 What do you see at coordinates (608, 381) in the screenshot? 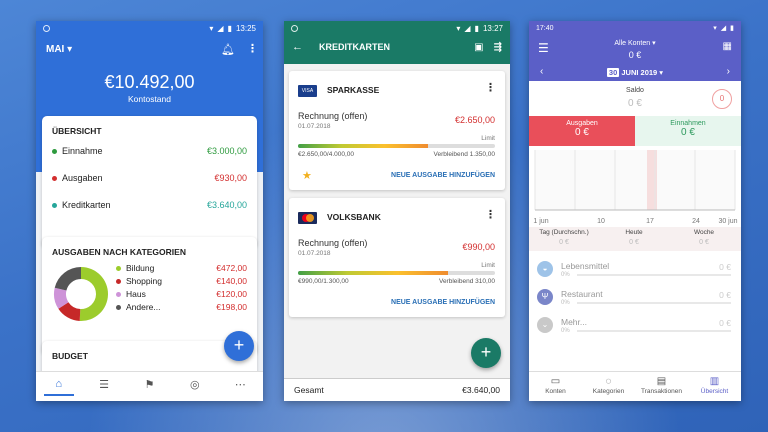
I see `pie-icon: ◌` at bounding box center [608, 381].